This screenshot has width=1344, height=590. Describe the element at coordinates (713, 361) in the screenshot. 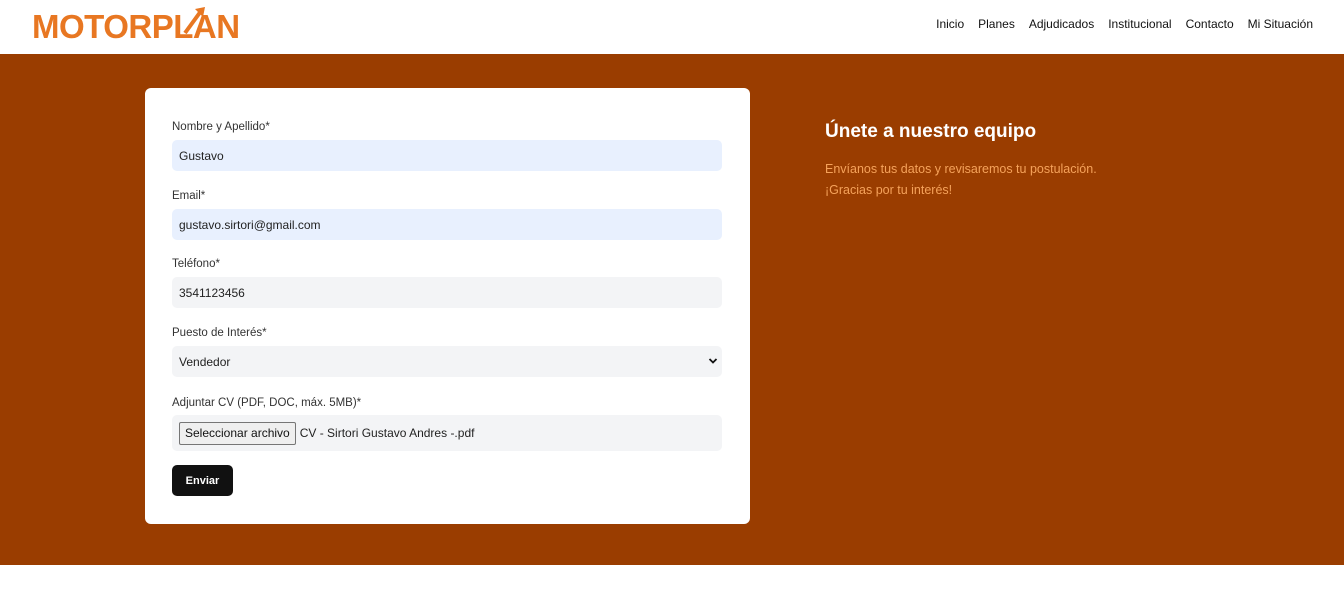

I see `chevron-down-icon` at that location.